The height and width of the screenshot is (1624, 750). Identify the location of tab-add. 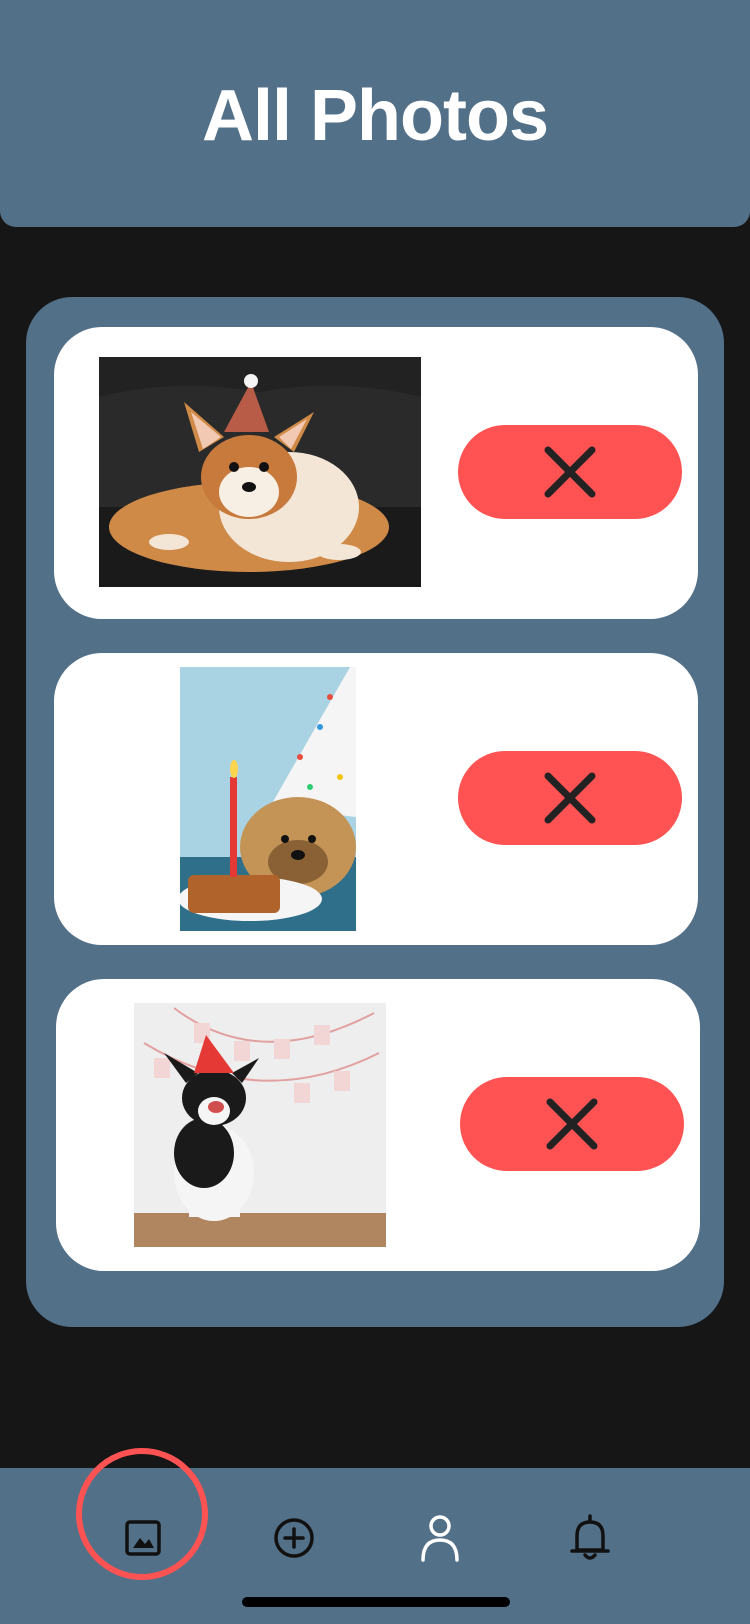
(294, 1538).